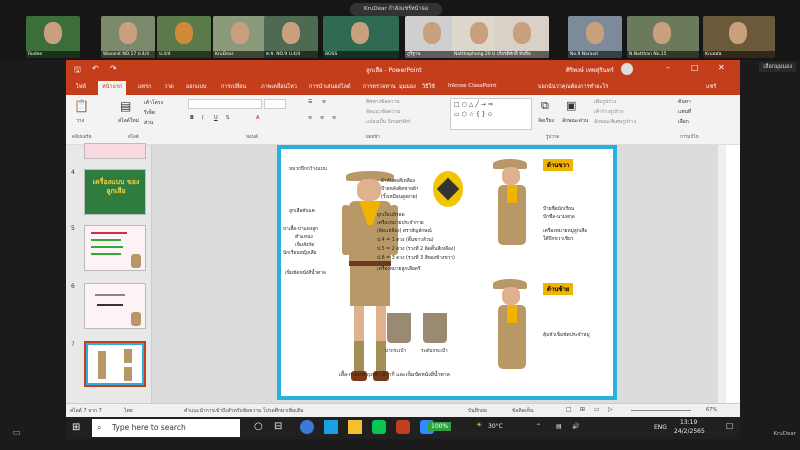  What do you see at coordinates (610, 409) in the screenshot?
I see `slideshow-icon: ▷` at bounding box center [610, 409].